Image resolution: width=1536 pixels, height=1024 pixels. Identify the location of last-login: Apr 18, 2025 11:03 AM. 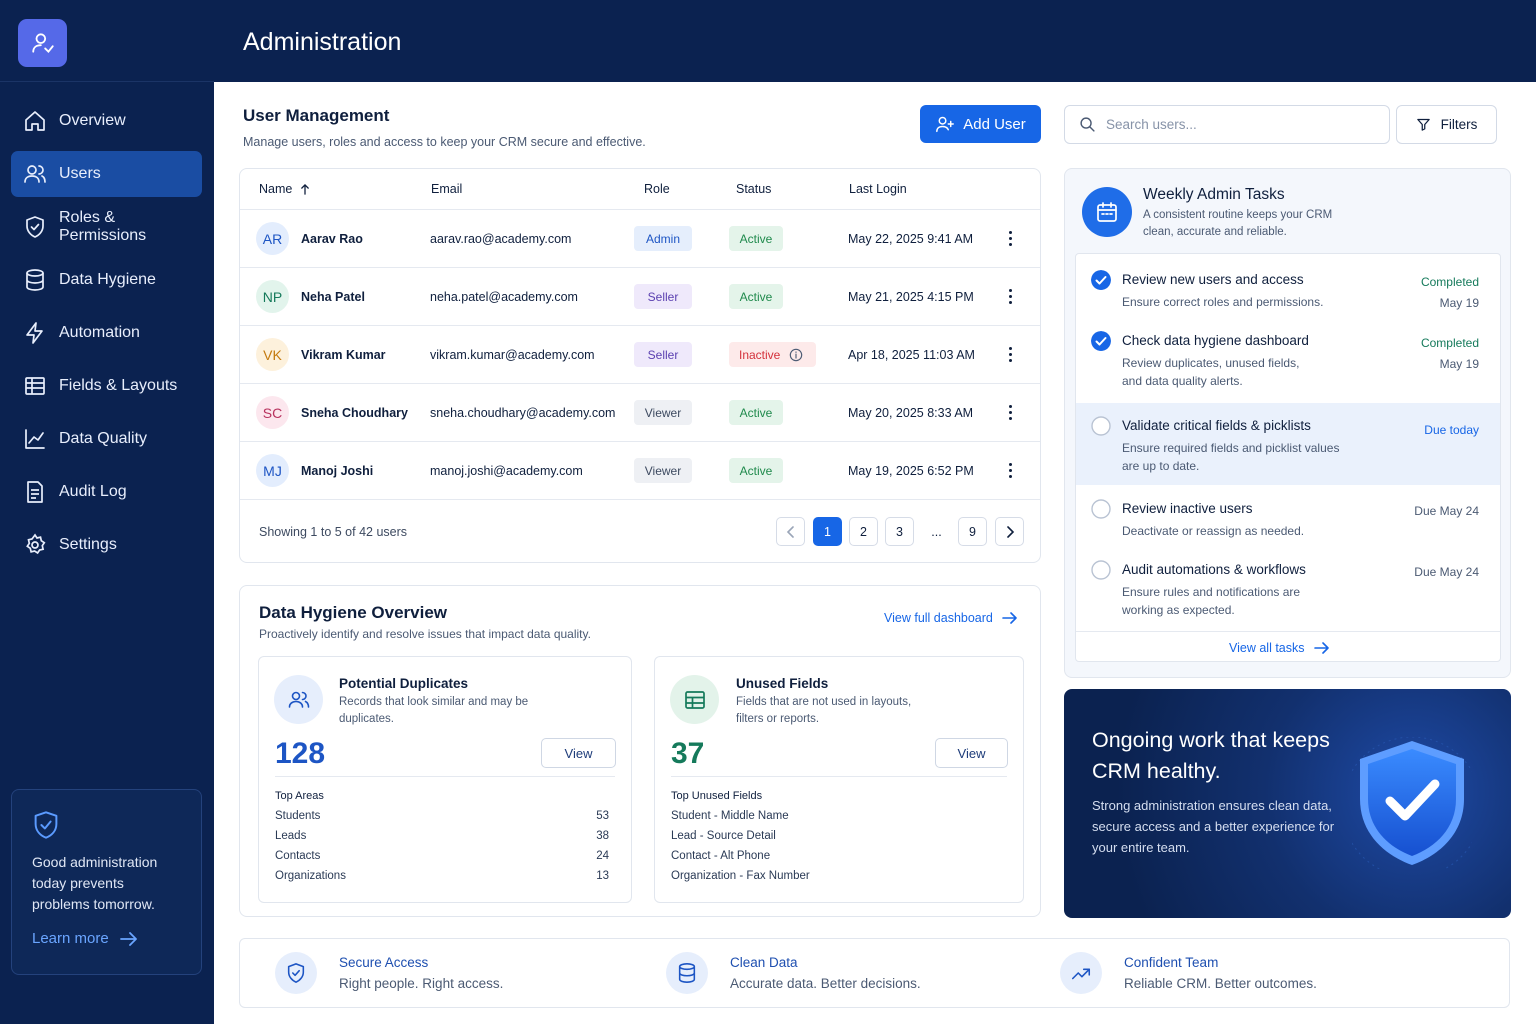
(911, 354).